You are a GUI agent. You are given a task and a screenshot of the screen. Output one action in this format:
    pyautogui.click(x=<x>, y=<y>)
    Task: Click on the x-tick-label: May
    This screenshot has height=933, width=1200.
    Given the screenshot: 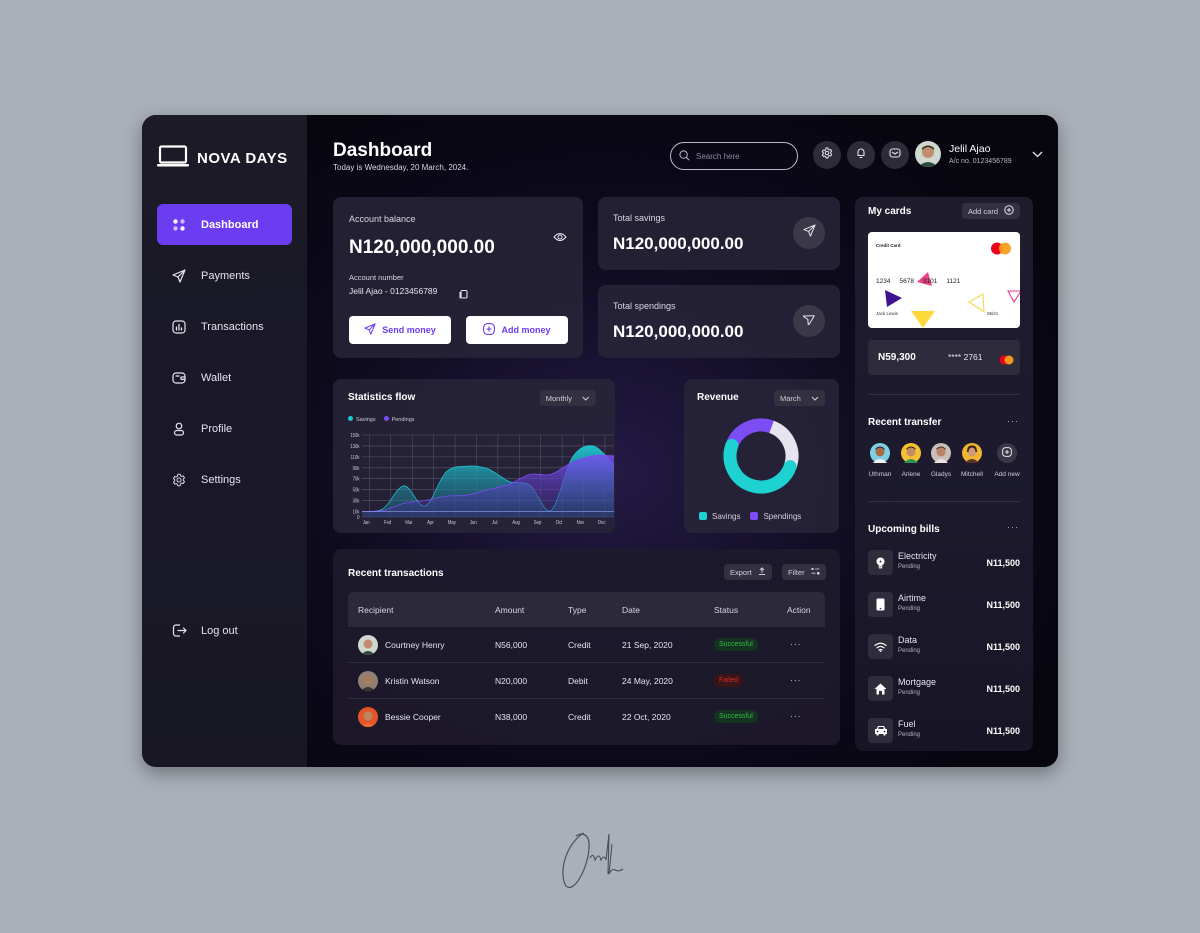 What is the action you would take?
    pyautogui.click(x=452, y=522)
    